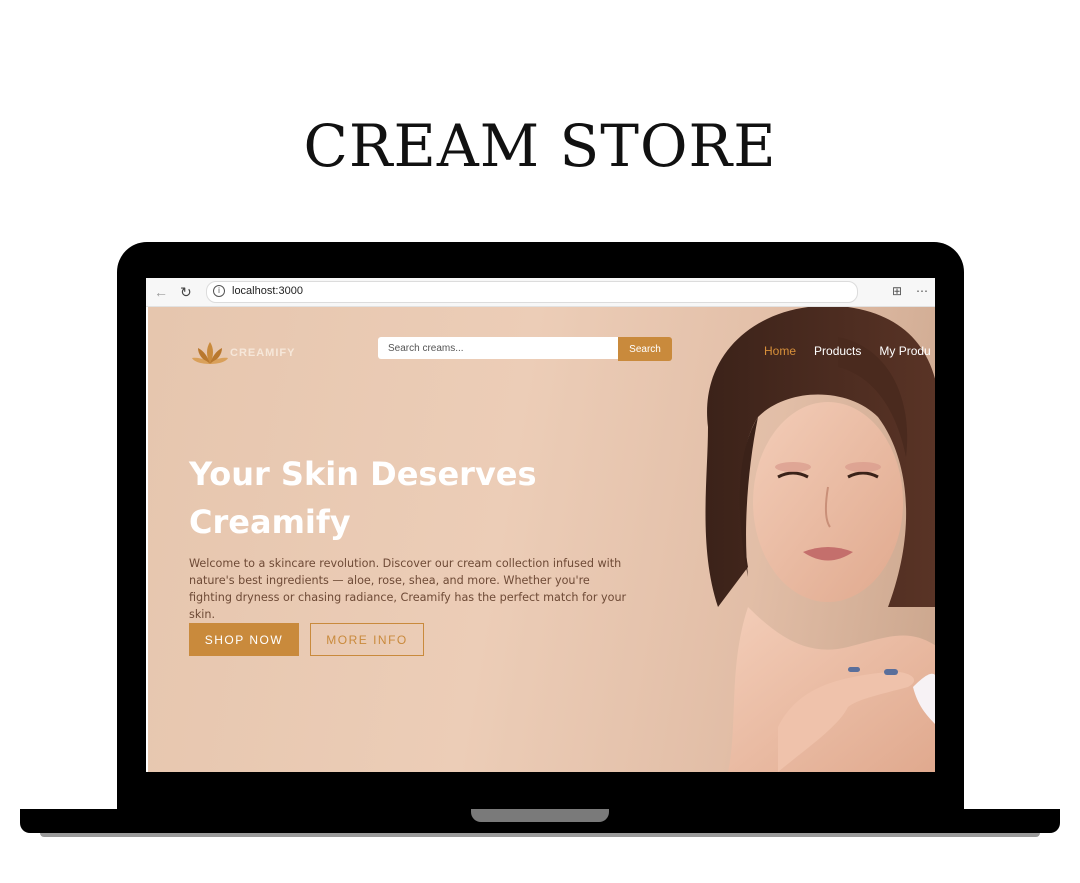 The width and height of the screenshot is (1080, 883). What do you see at coordinates (780, 351) in the screenshot?
I see `nav-home: Home` at bounding box center [780, 351].